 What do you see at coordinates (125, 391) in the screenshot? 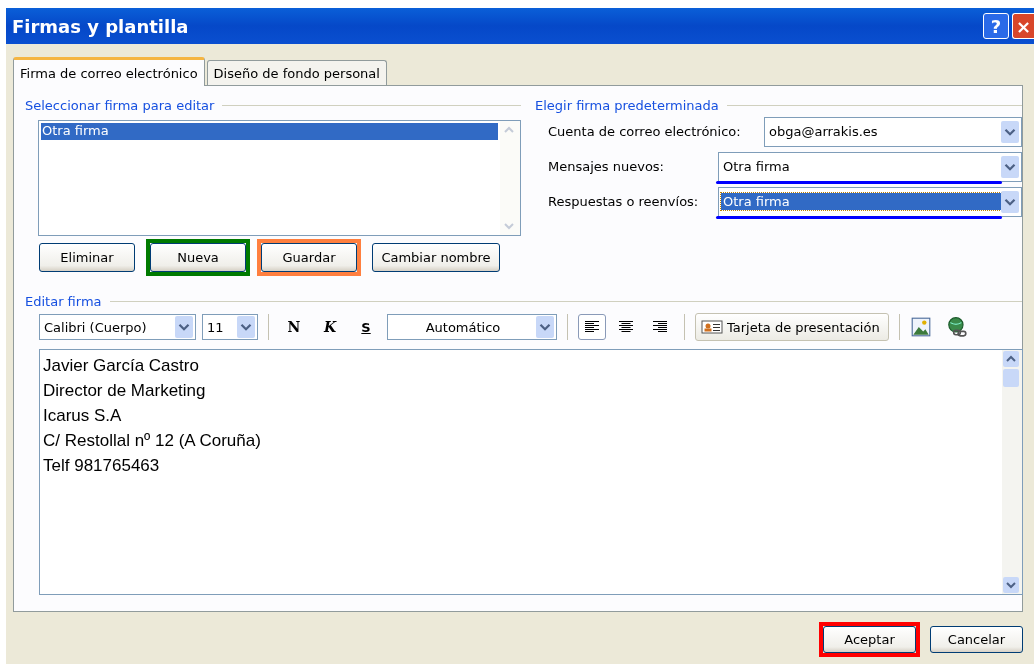
I see `text-line: Director de Marketing` at bounding box center [125, 391].